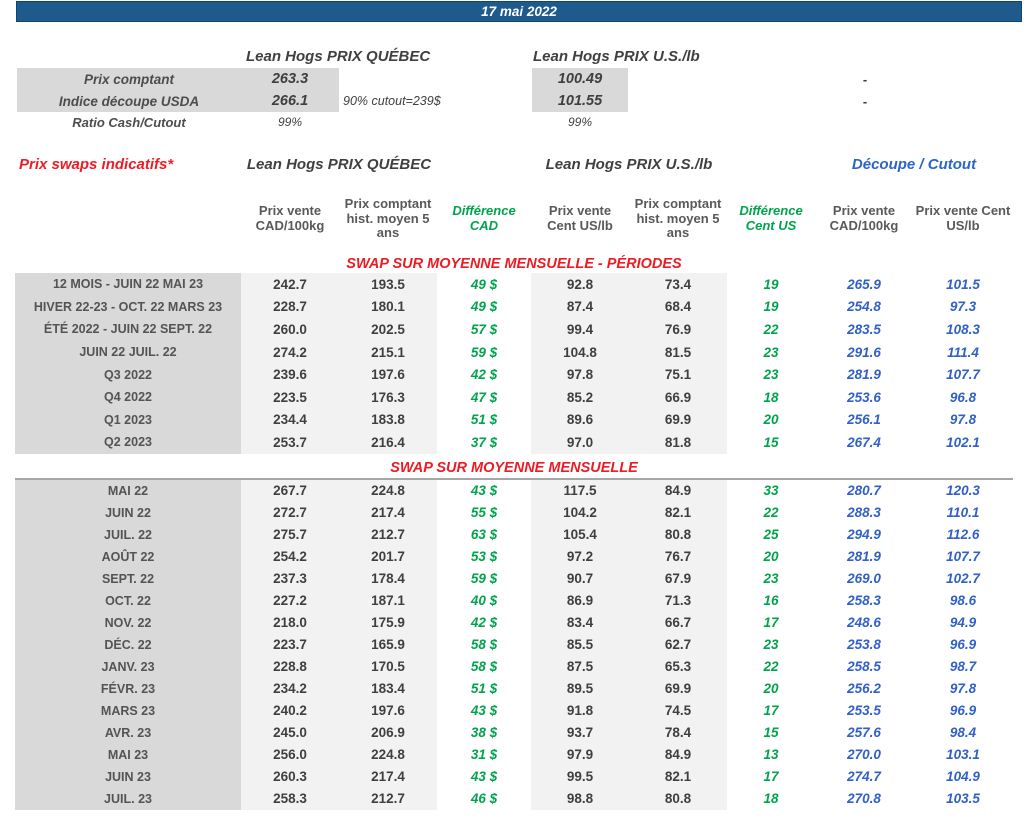  I want to click on cell-cutout-cad: 270.8, so click(864, 799).